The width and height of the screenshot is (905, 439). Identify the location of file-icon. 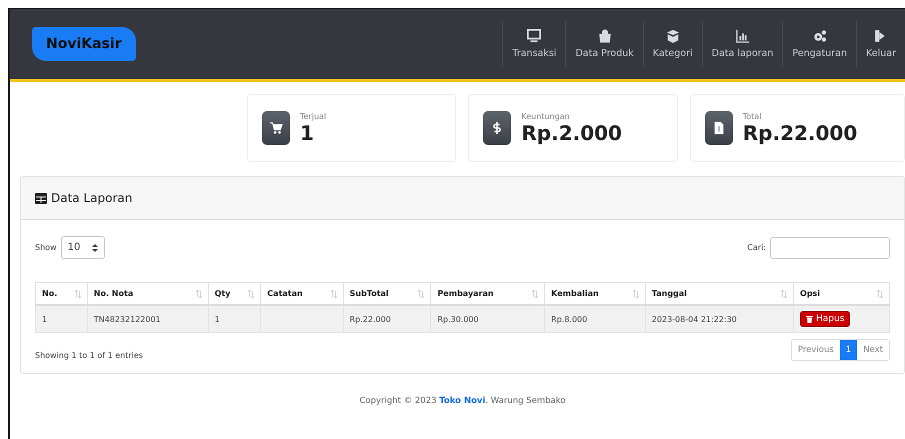
(719, 128).